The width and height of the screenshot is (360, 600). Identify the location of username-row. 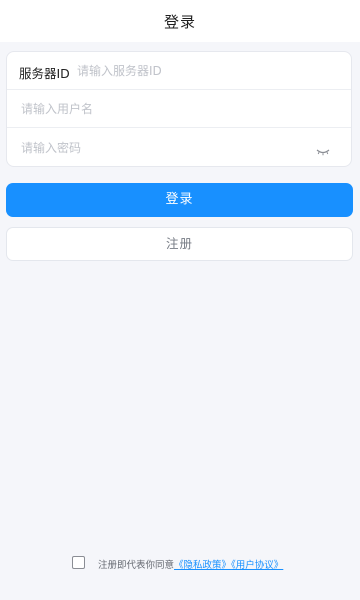
(179, 109).